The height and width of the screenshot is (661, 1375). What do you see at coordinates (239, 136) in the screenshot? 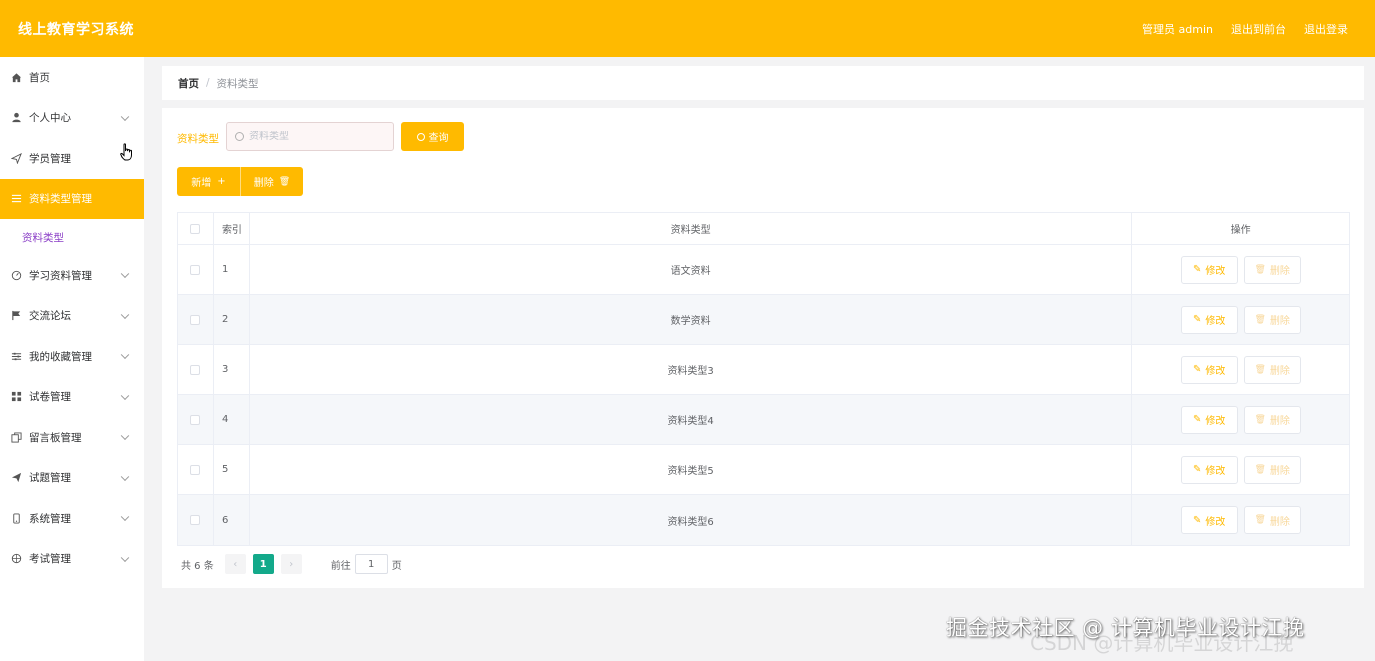
I see `search-icon` at bounding box center [239, 136].